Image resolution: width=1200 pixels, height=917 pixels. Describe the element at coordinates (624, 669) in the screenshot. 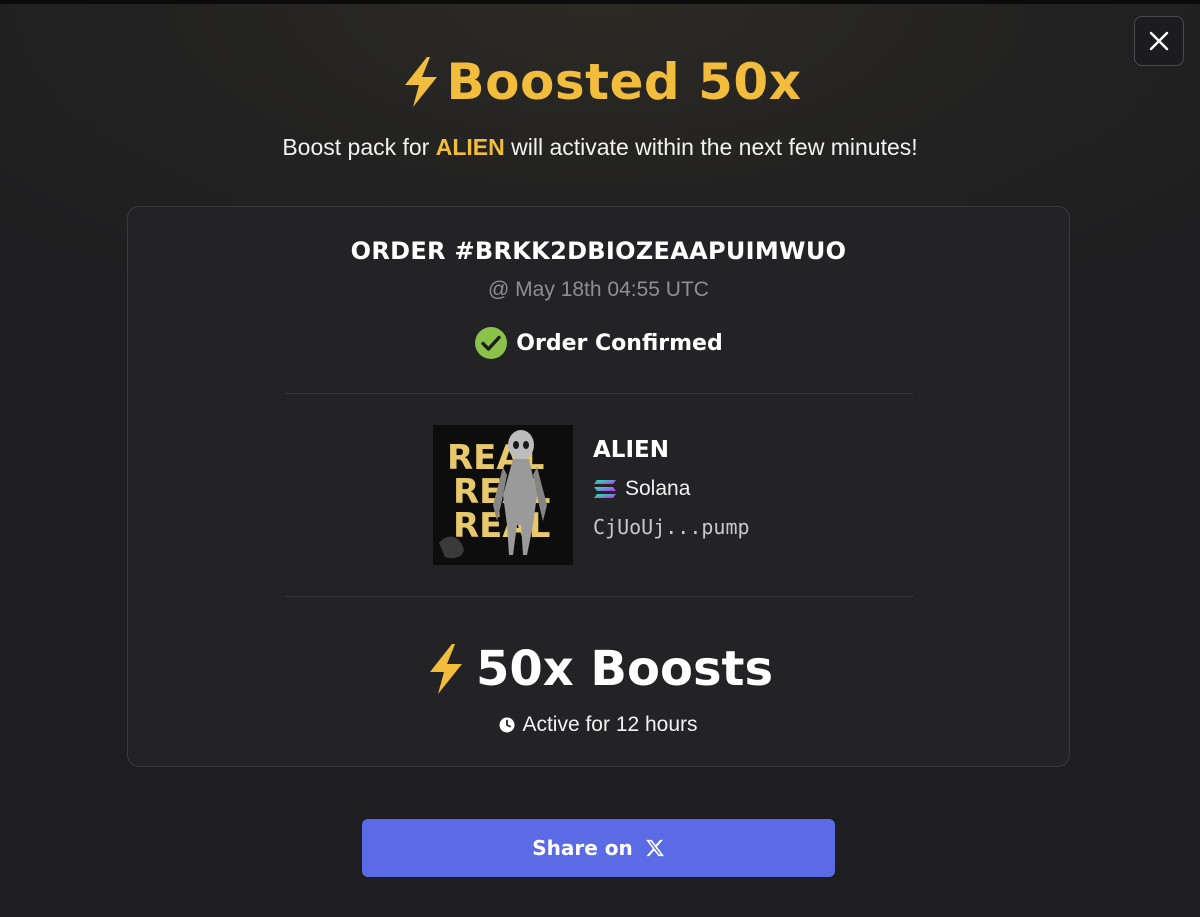

I see `boosts-label: 50x Boosts` at that location.